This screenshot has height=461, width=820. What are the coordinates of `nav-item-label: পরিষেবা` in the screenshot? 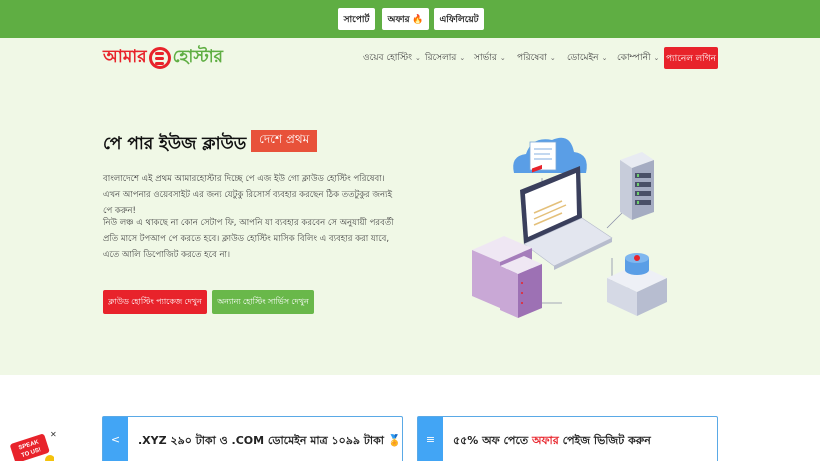 It's located at (532, 58).